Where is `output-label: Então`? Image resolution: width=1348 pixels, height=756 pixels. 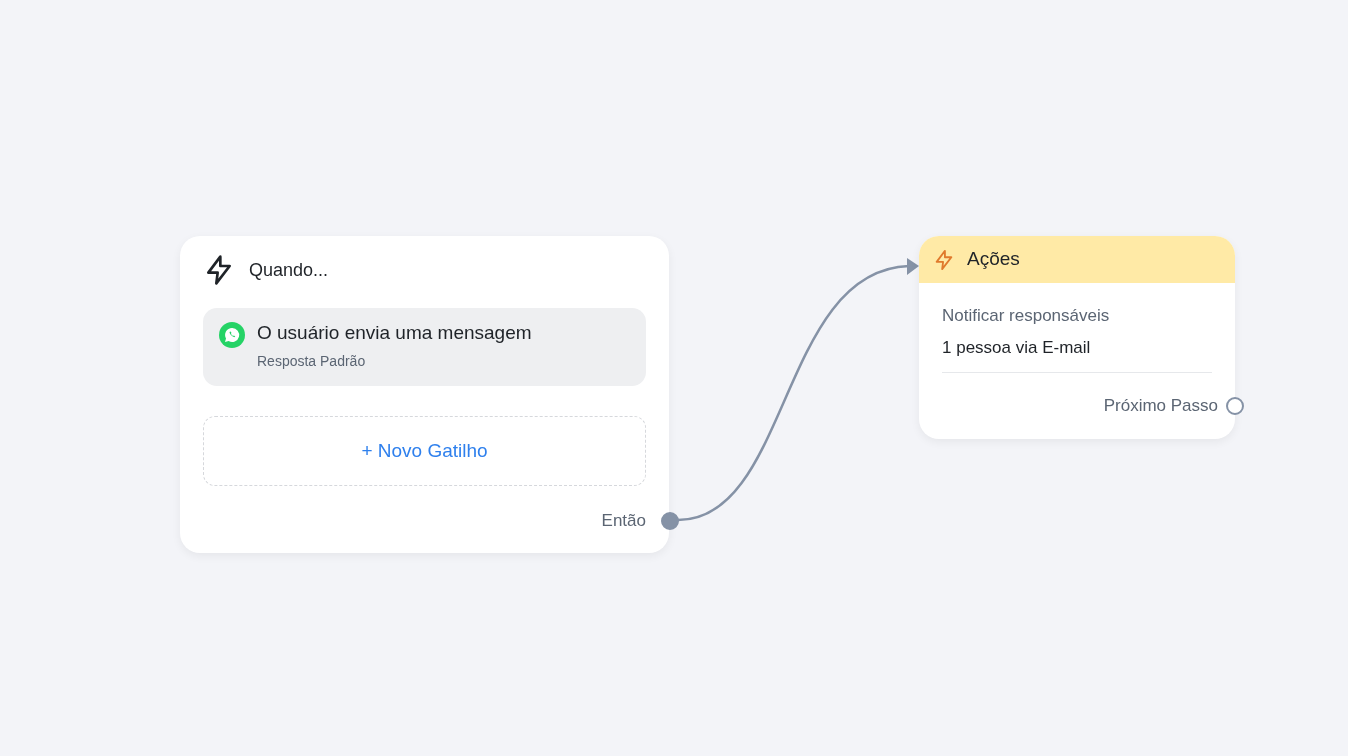 output-label: Então is located at coordinates (623, 520).